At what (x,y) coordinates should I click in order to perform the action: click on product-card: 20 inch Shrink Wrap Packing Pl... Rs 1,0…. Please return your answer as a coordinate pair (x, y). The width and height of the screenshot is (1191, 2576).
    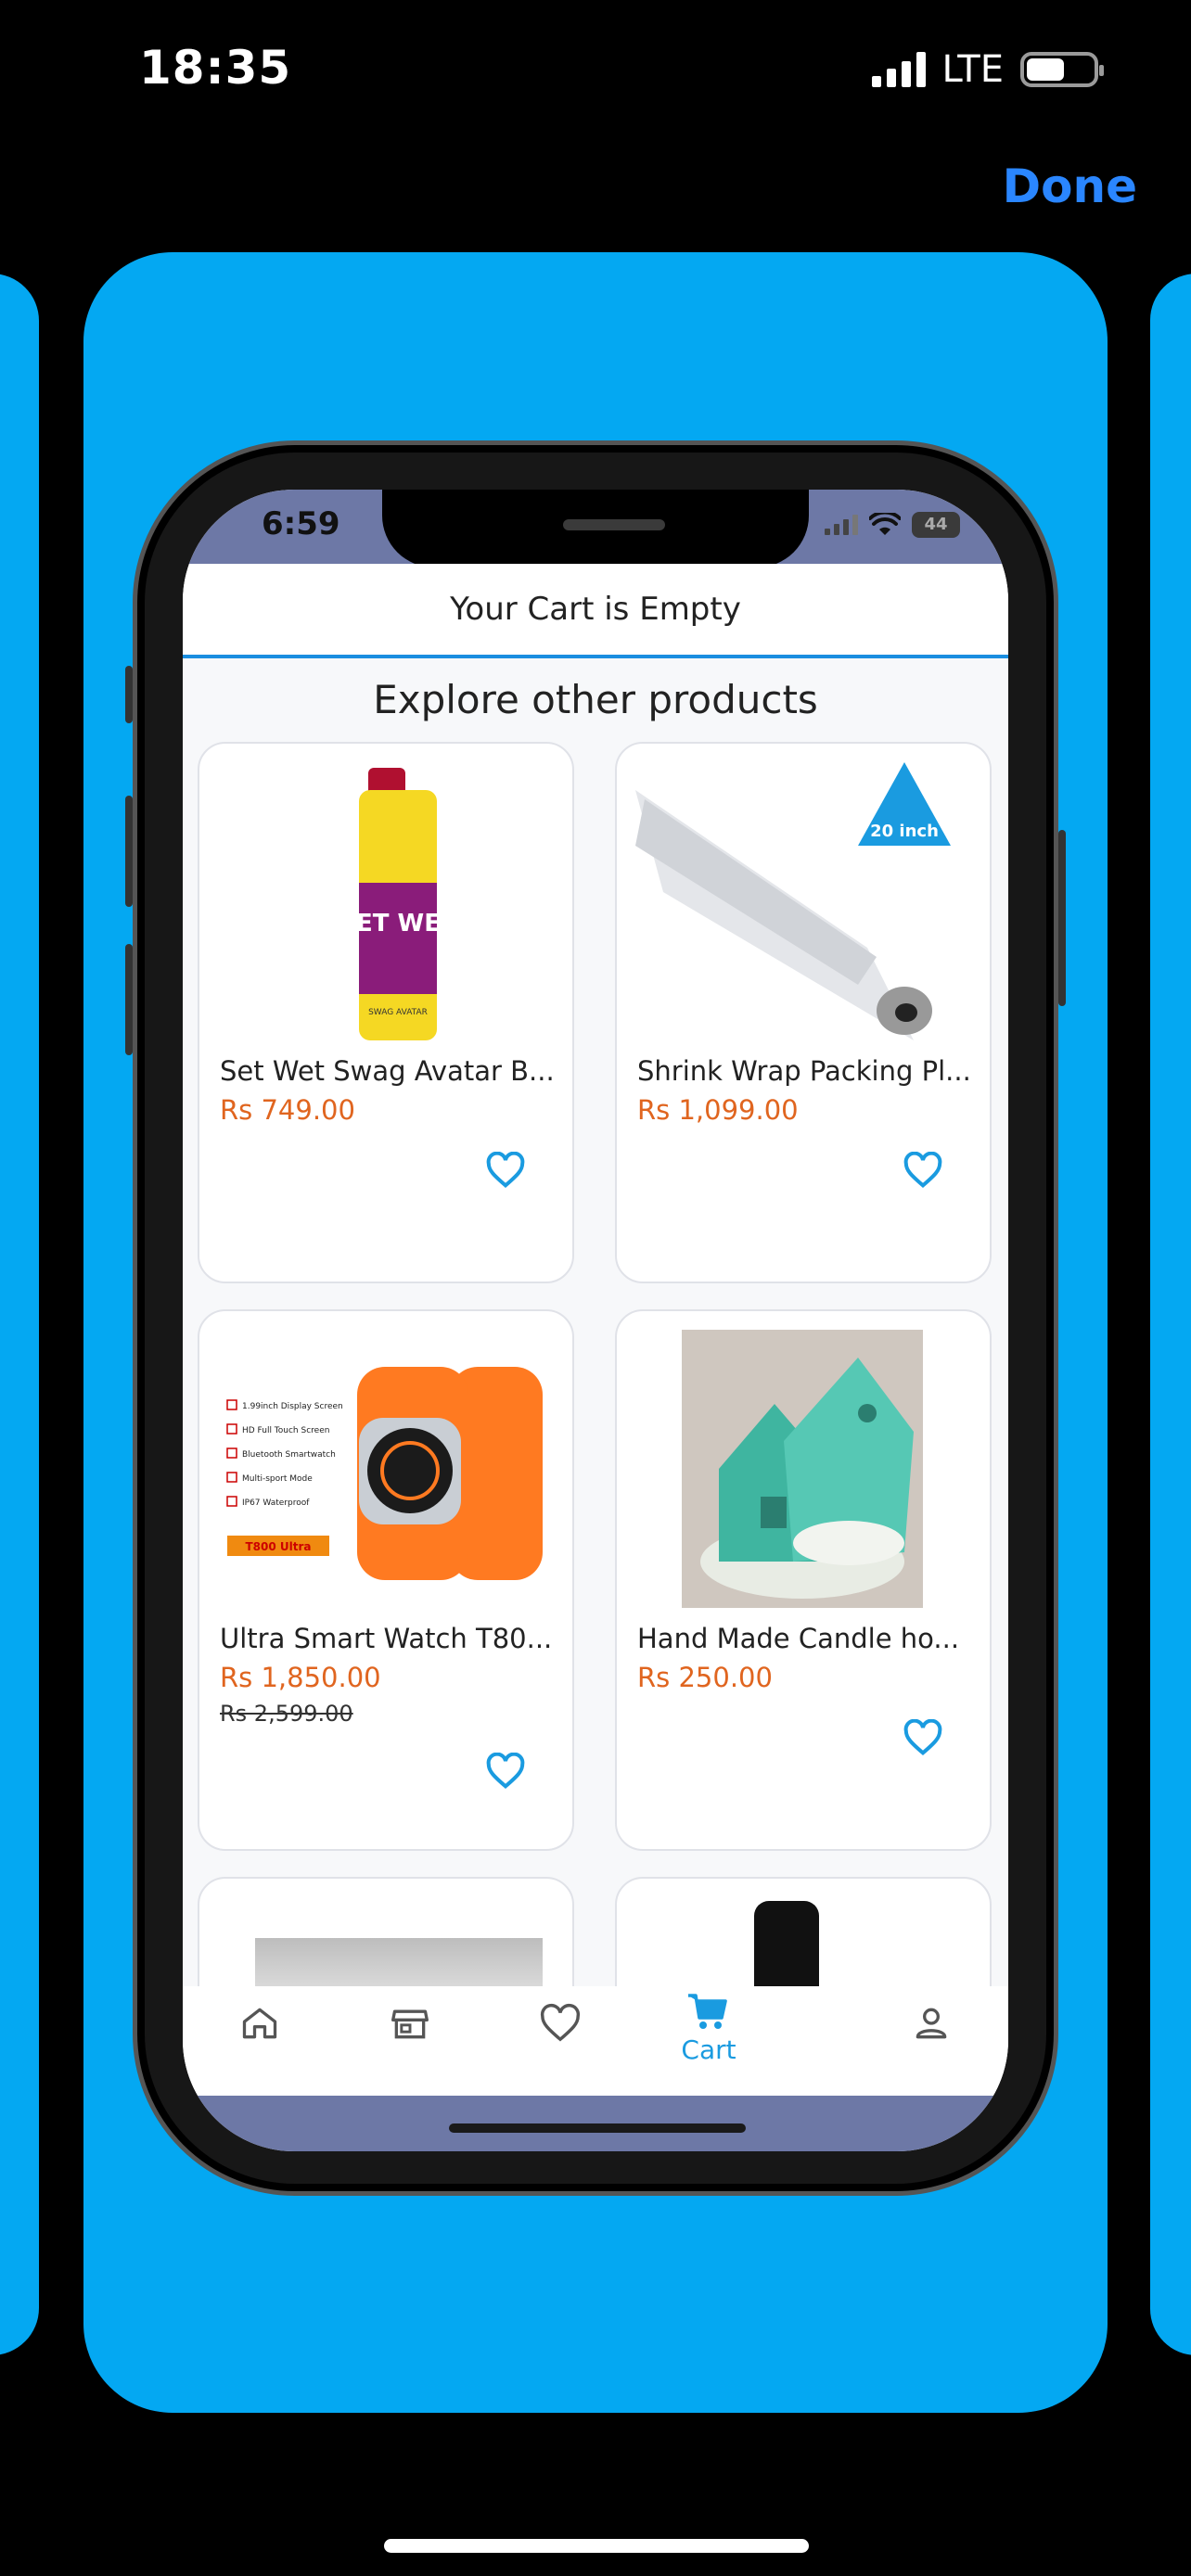
    Looking at the image, I should click on (803, 1012).